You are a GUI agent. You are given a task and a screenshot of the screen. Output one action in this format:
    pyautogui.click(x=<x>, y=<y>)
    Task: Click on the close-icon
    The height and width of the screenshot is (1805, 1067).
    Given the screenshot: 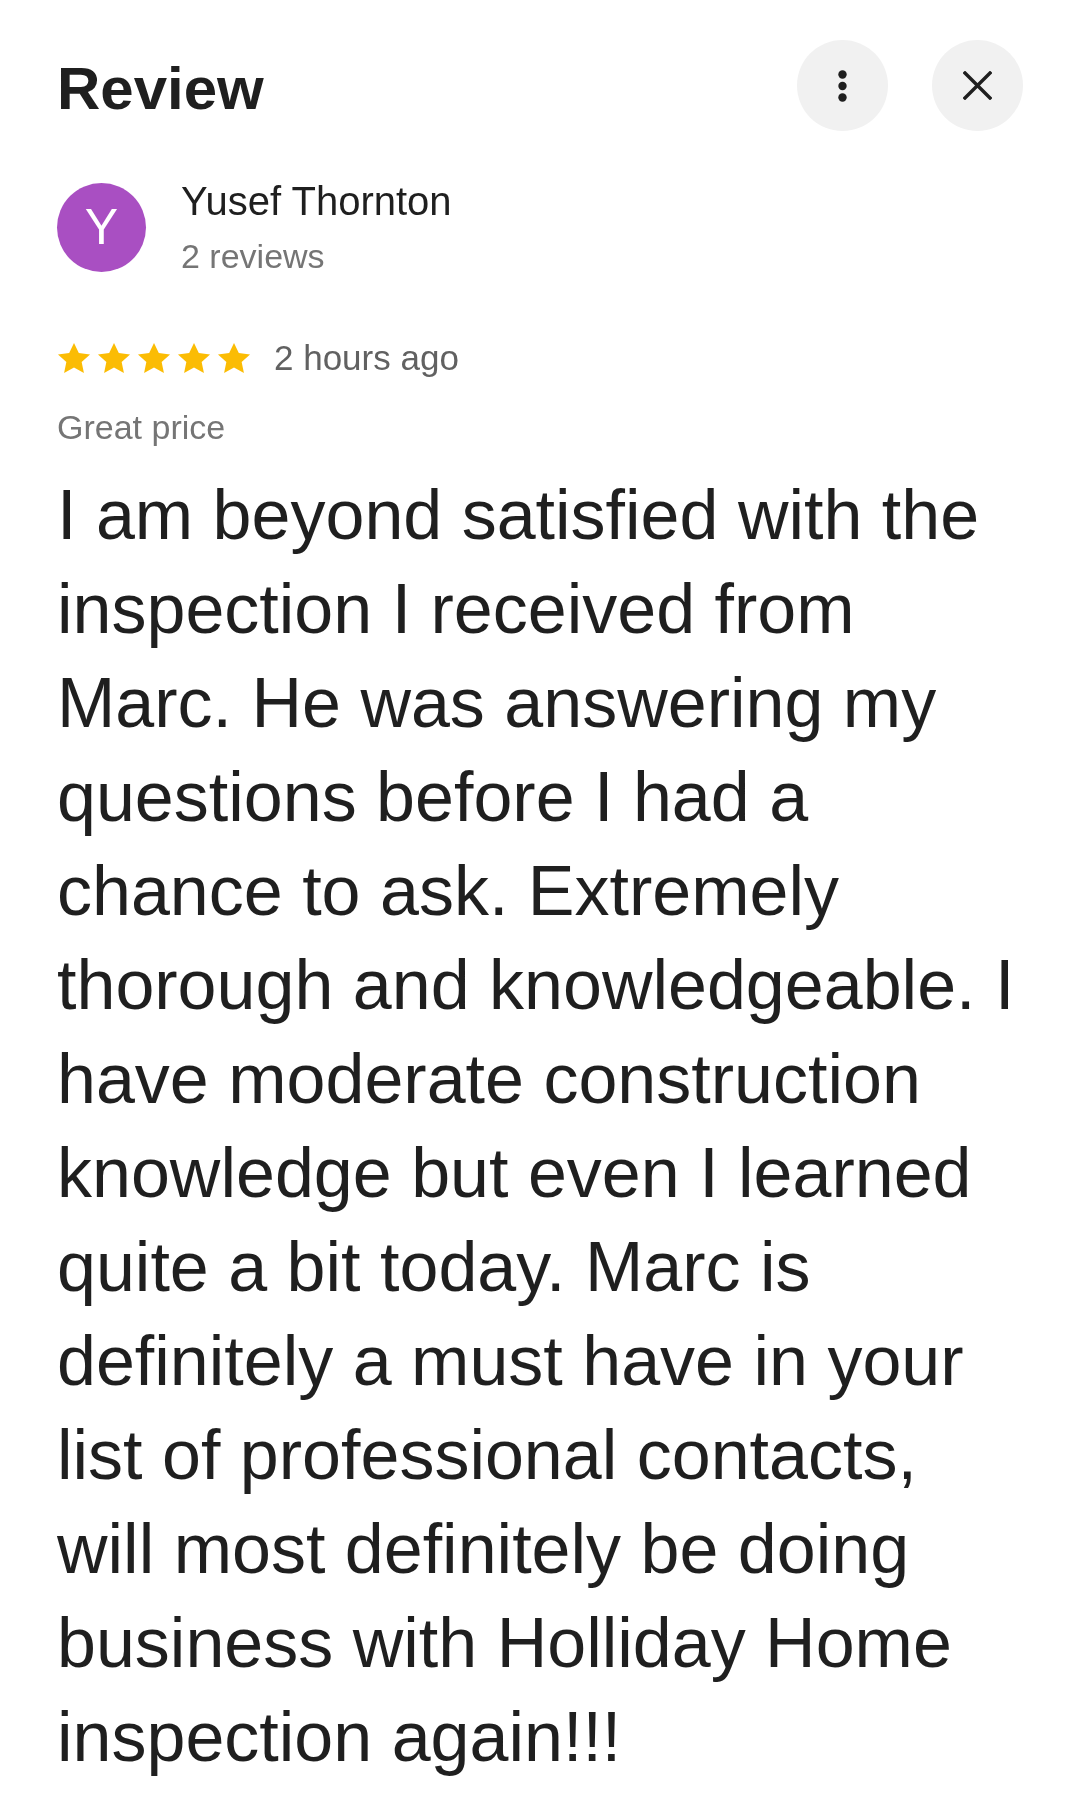 What is the action you would take?
    pyautogui.click(x=977, y=85)
    